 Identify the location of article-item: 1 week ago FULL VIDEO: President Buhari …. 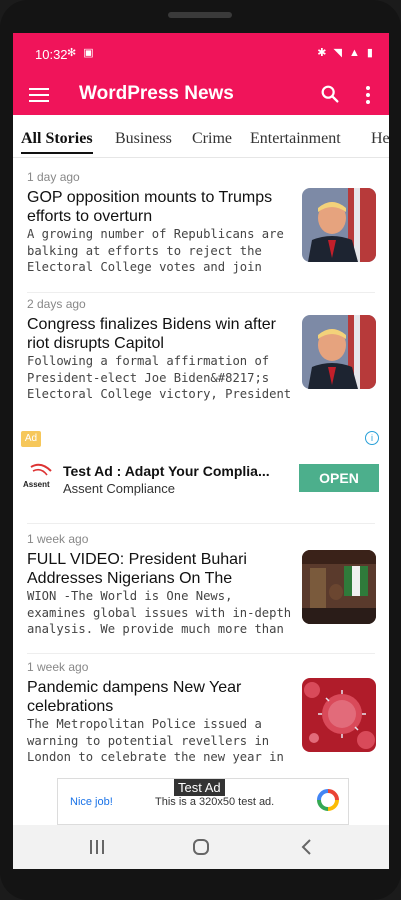
(201, 592).